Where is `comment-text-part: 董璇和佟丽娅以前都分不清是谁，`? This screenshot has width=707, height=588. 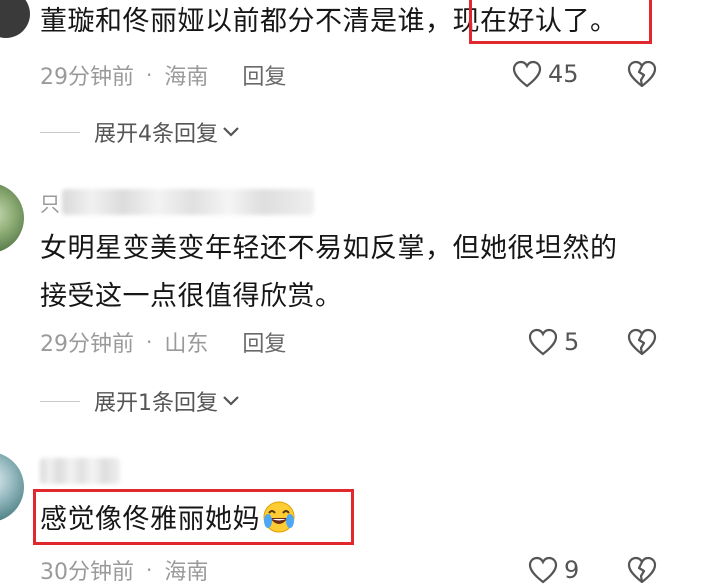
comment-text-part: 董璇和佟丽娅以前都分不清是谁， is located at coordinates (246, 21).